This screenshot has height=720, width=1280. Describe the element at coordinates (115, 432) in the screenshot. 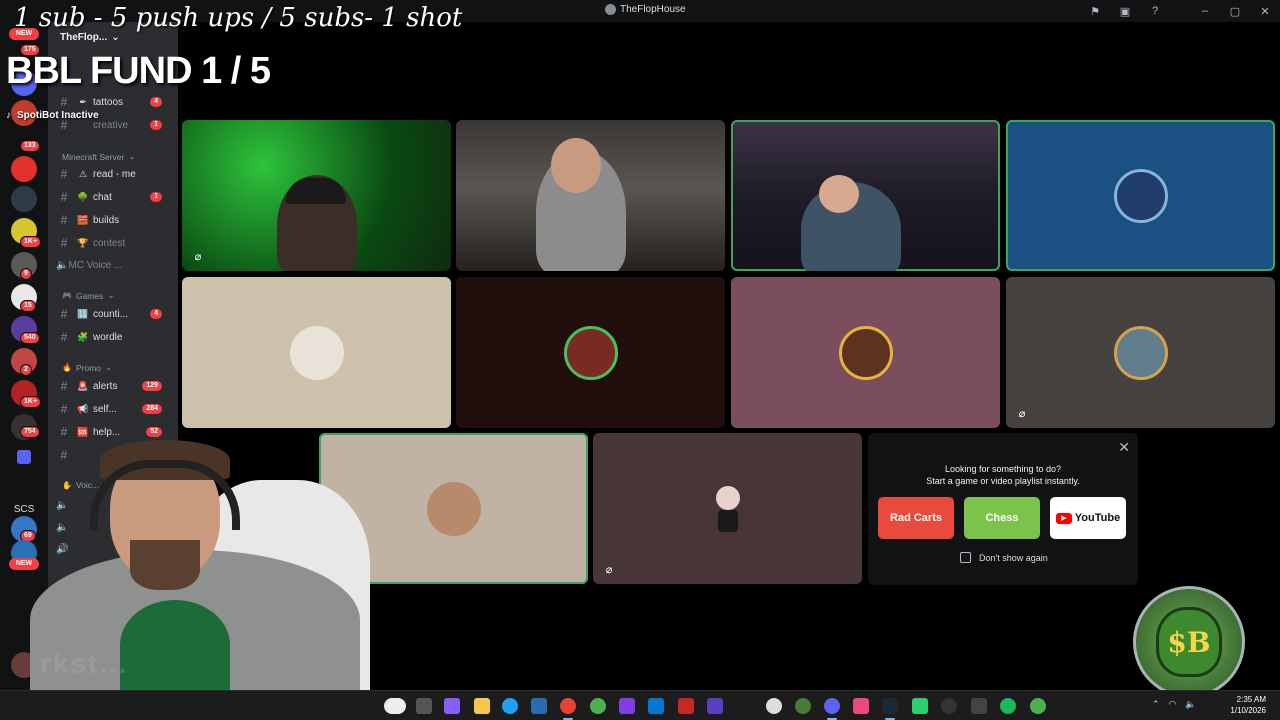

I see `channel-item-help: # 🆘 help... 52` at that location.